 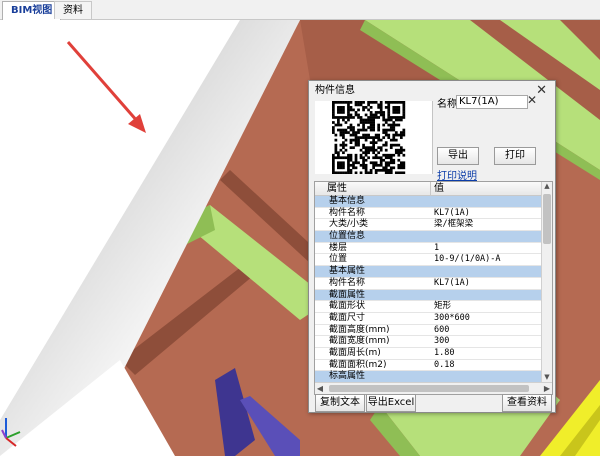 I want to click on hscroll-thumb, so click(x=429, y=388).